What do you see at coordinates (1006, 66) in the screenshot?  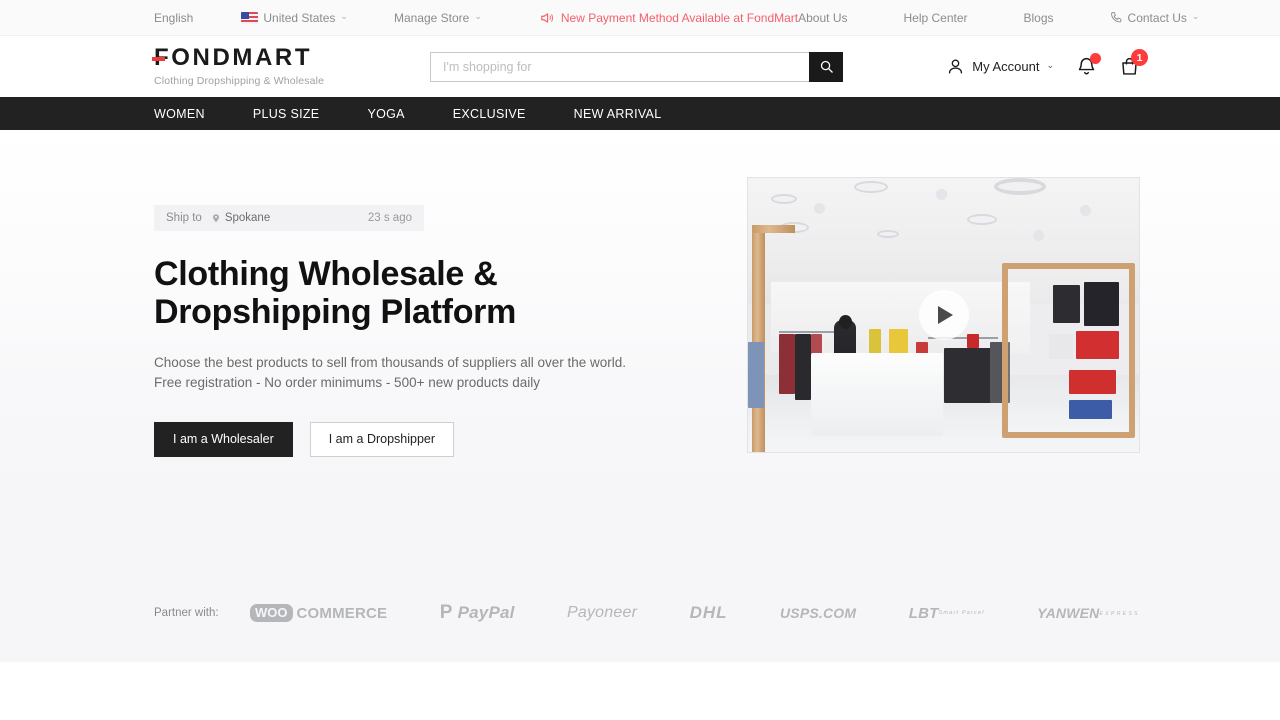 I see `my-account-label: My Account` at bounding box center [1006, 66].